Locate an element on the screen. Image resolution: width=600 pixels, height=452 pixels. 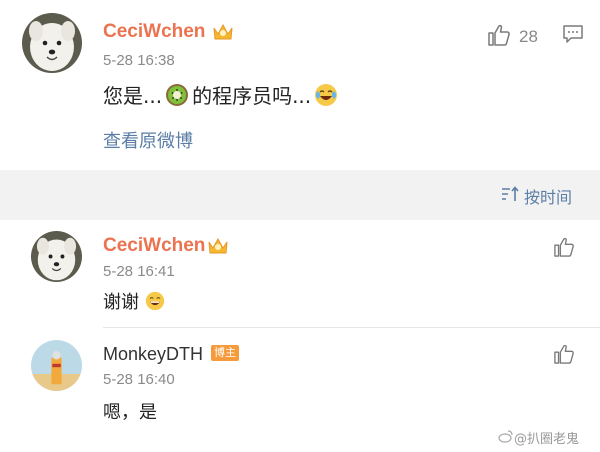
weibo-logo-icon is located at coordinates (506, 438).